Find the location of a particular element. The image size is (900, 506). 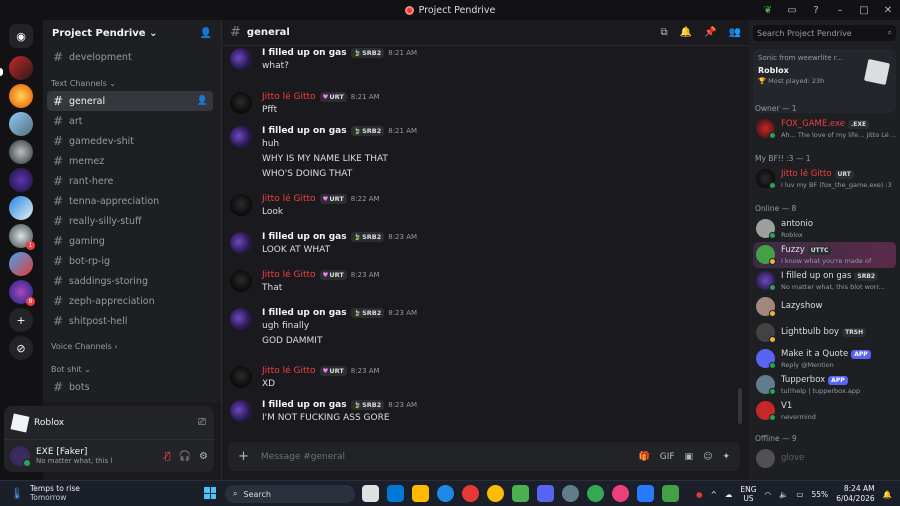

language-indicator: ENG US is located at coordinates (748, 494).